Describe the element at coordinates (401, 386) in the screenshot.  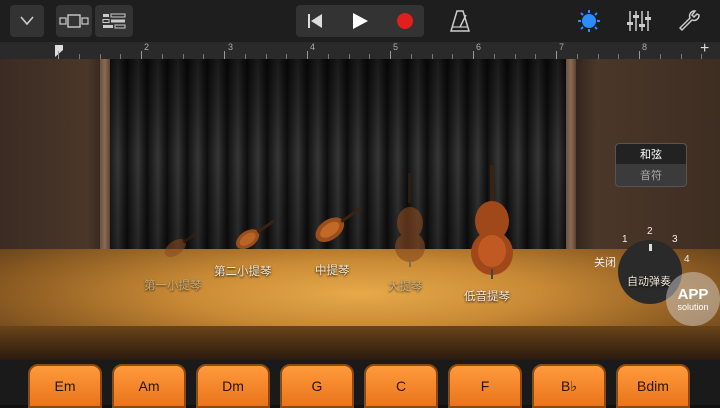
I see `chord-button: C` at that location.